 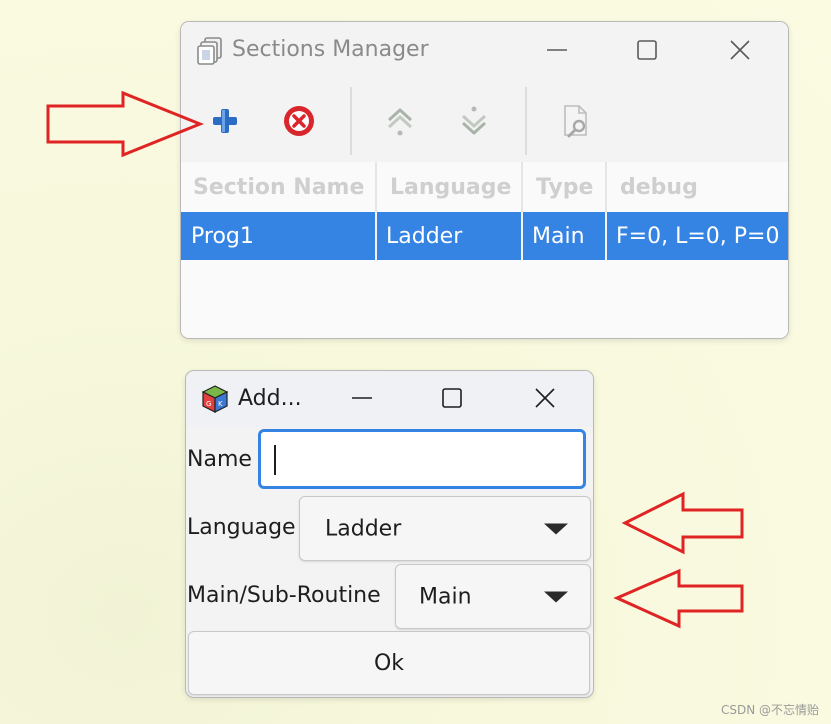 I want to click on watermark: CSDN @不忘情贻, so click(x=769, y=710).